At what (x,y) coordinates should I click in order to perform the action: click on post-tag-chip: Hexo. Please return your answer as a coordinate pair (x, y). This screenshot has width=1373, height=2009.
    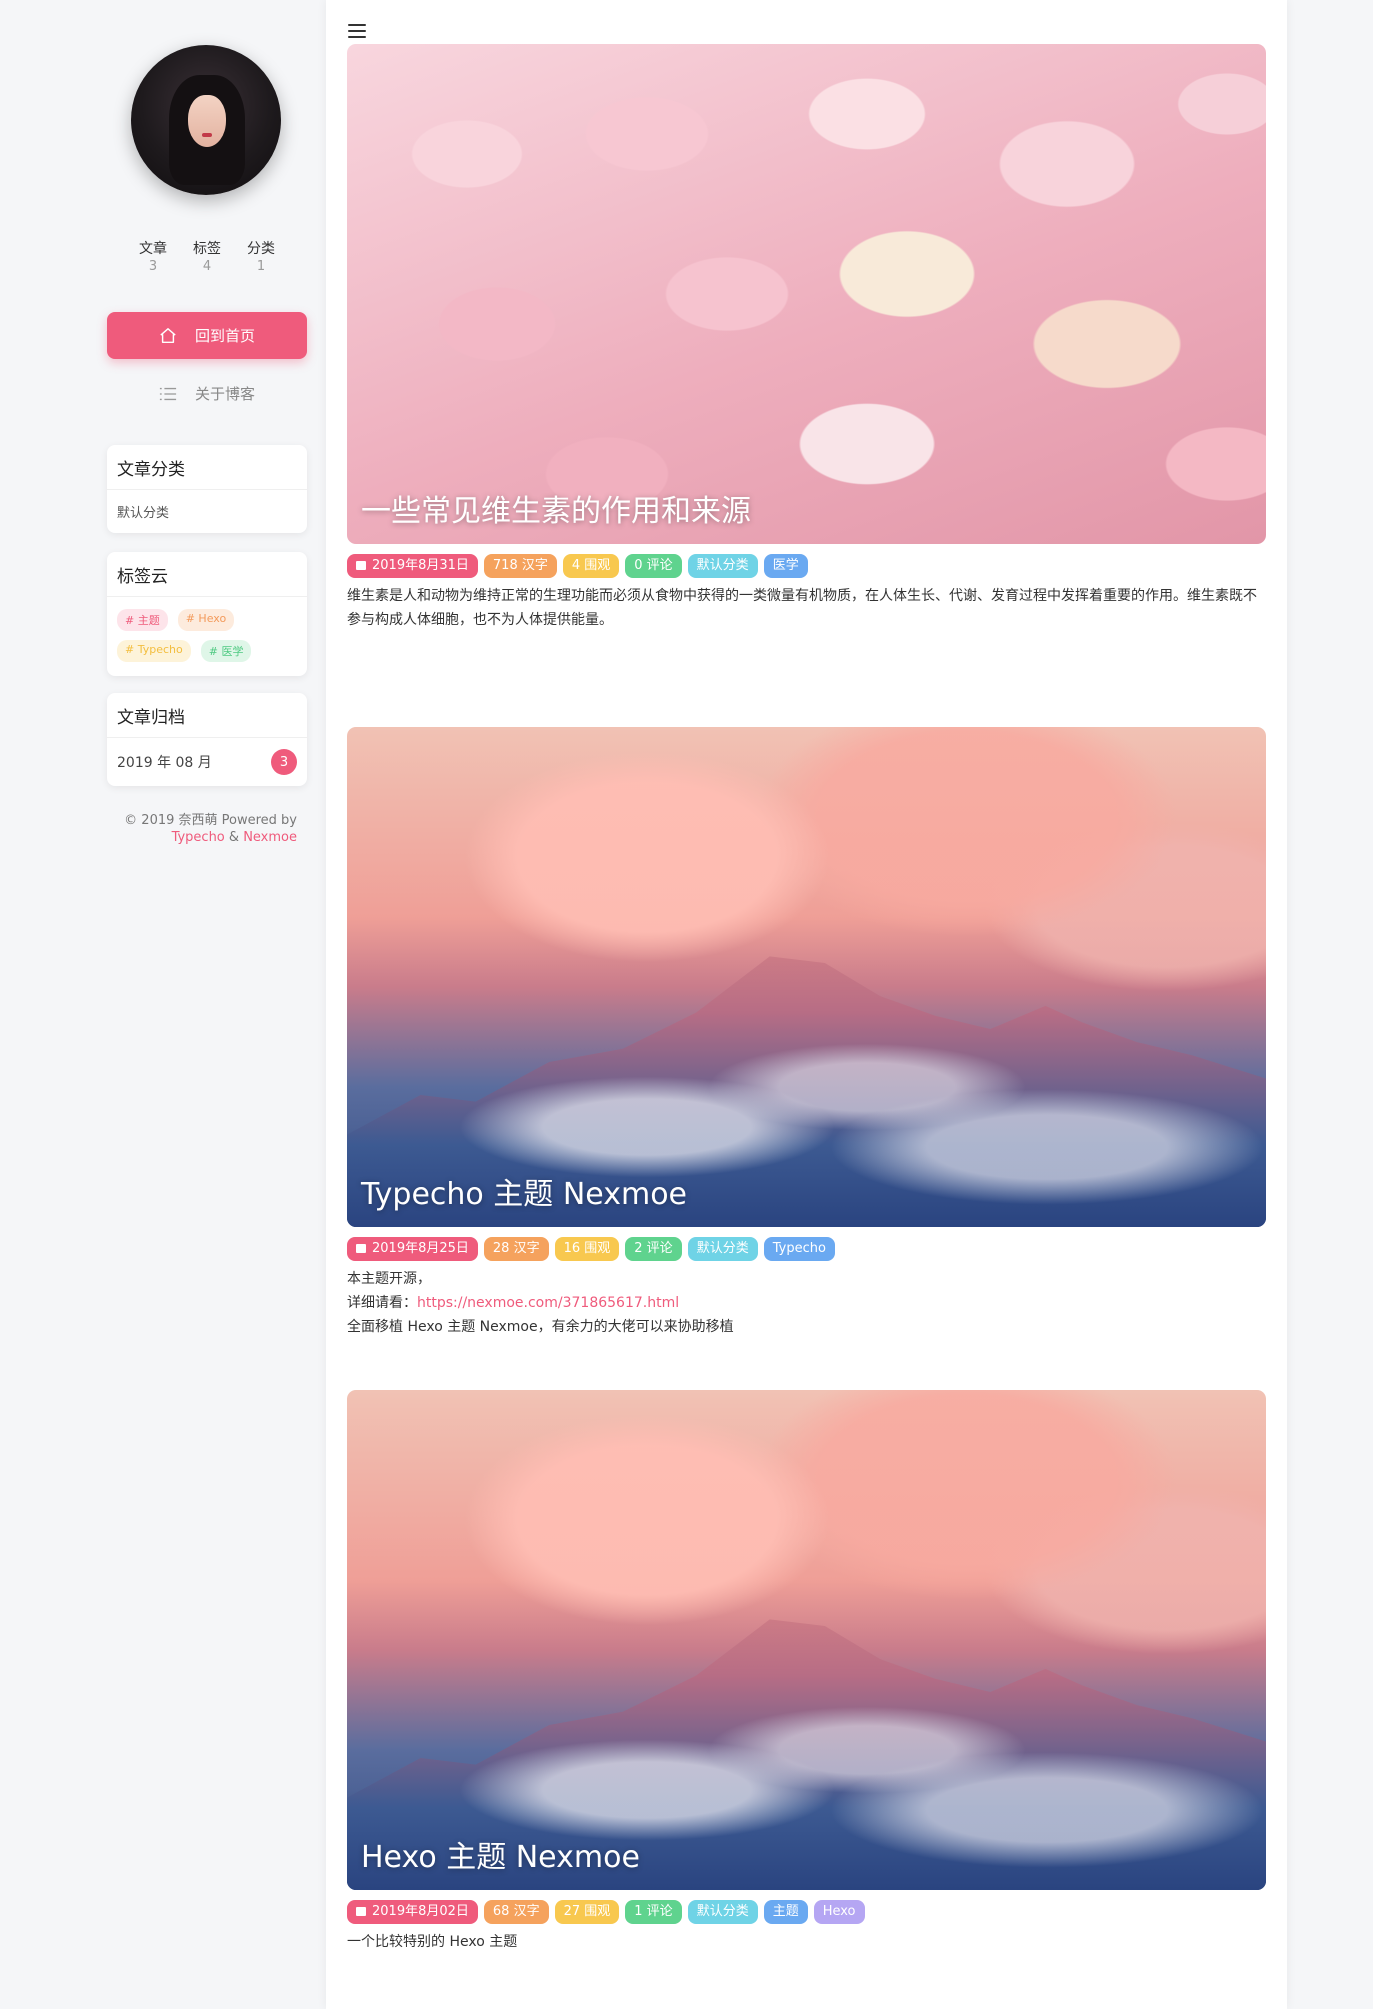
    Looking at the image, I should click on (839, 1912).